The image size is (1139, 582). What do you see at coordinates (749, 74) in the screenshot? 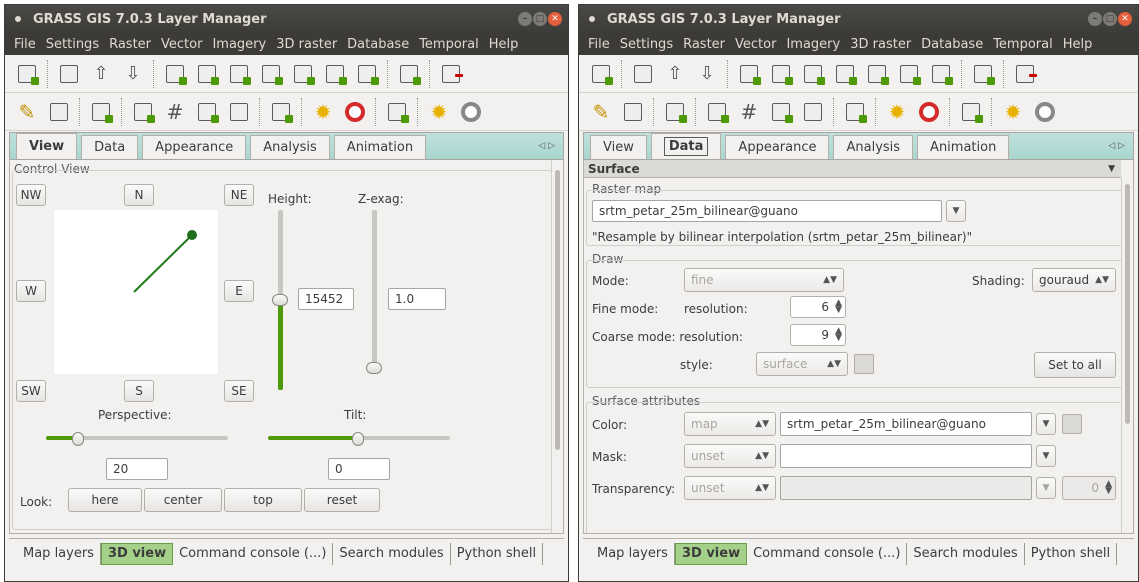
I see `add-map-layers-icon` at bounding box center [749, 74].